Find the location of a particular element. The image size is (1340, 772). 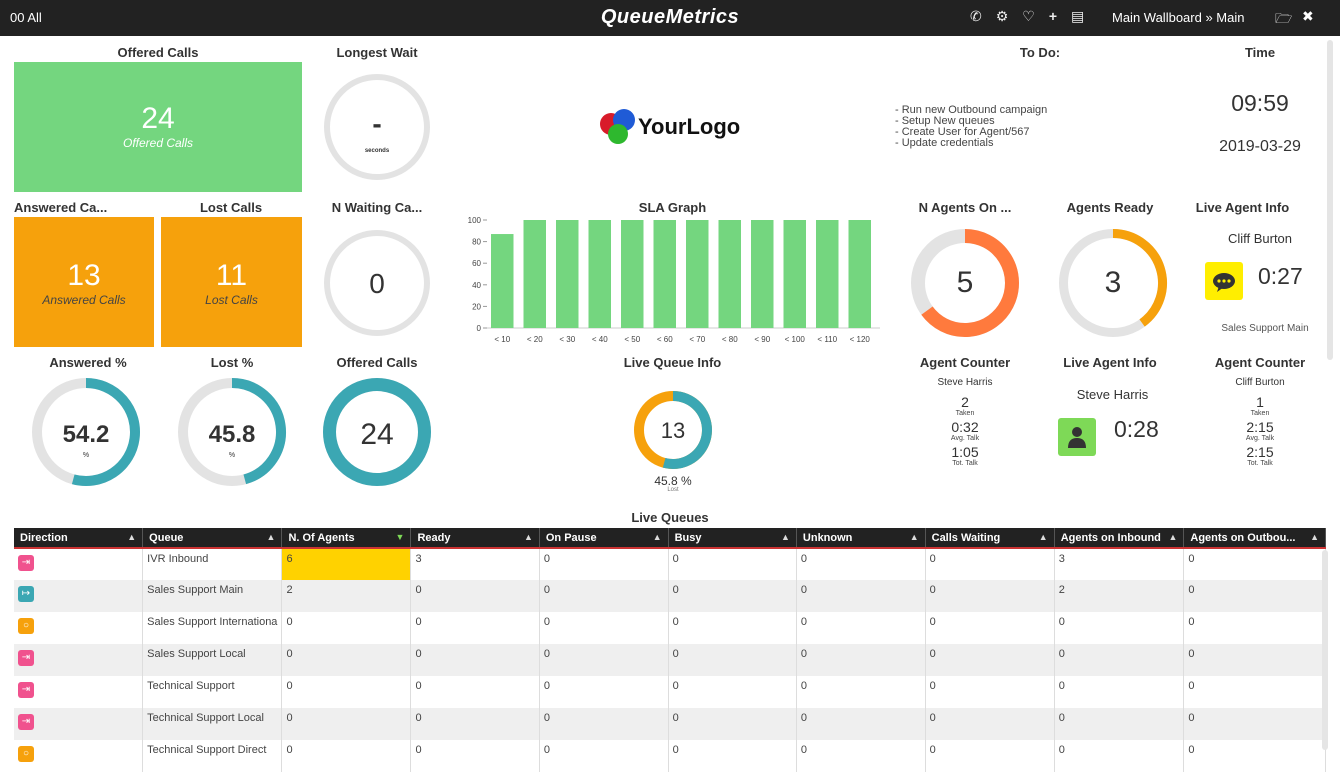

column-header: Ready ▲ is located at coordinates (475, 538).